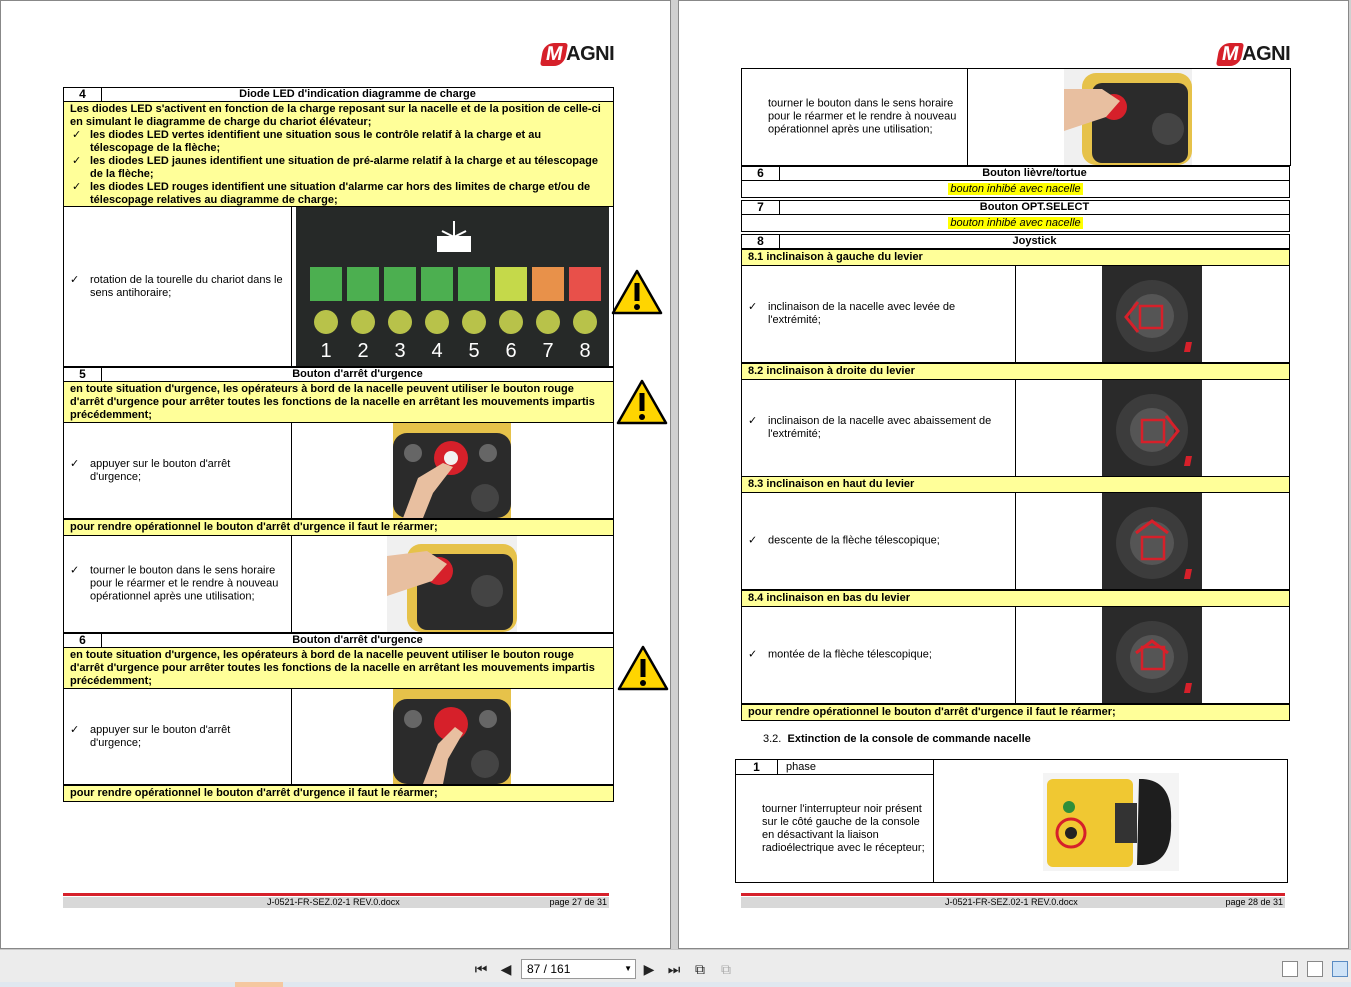 The image size is (1351, 987). Describe the element at coordinates (1015, 371) in the screenshot. I see `sec8-2-label: 8.2 inclinaison à droite du levier` at that location.